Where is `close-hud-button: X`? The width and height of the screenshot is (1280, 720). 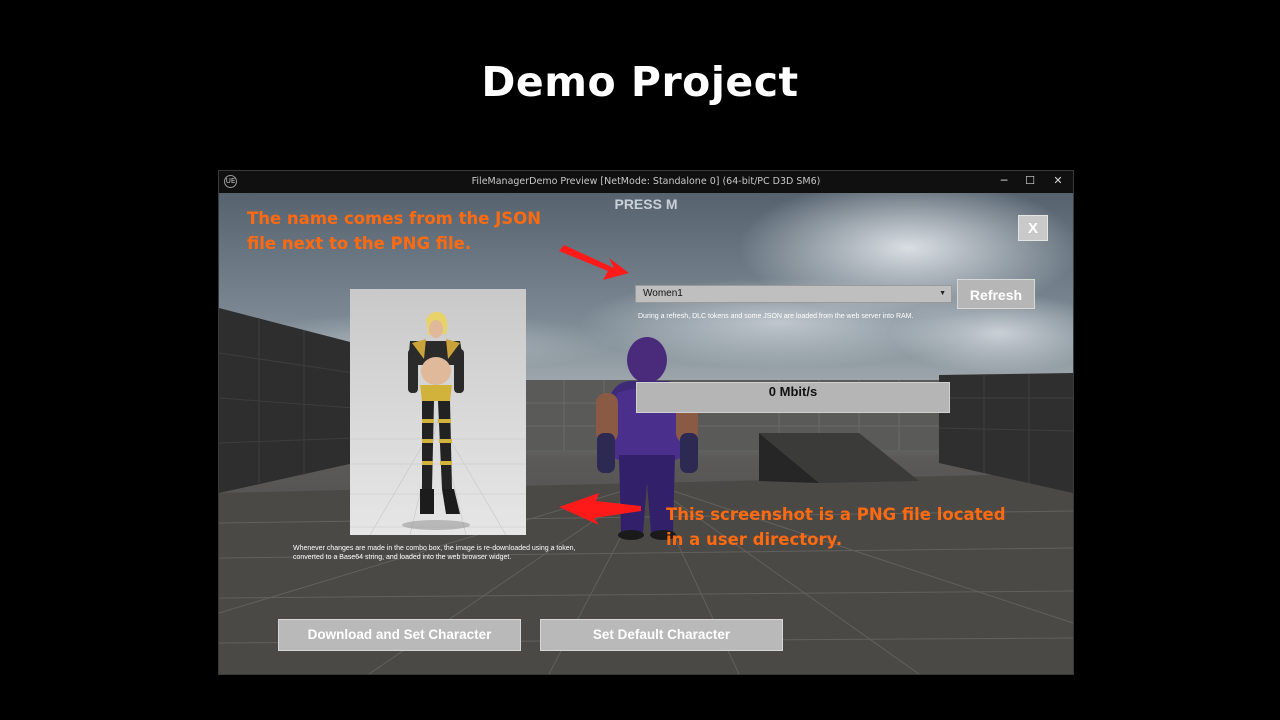
close-hud-button: X is located at coordinates (1033, 228).